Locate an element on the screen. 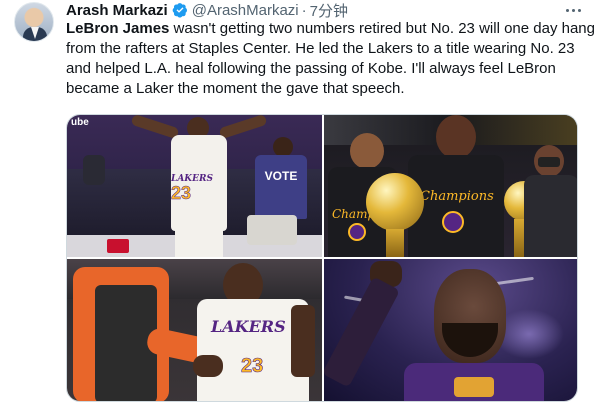 This screenshot has width=609, height=412. photo-4-raised-arm is located at coordinates (362, 332).